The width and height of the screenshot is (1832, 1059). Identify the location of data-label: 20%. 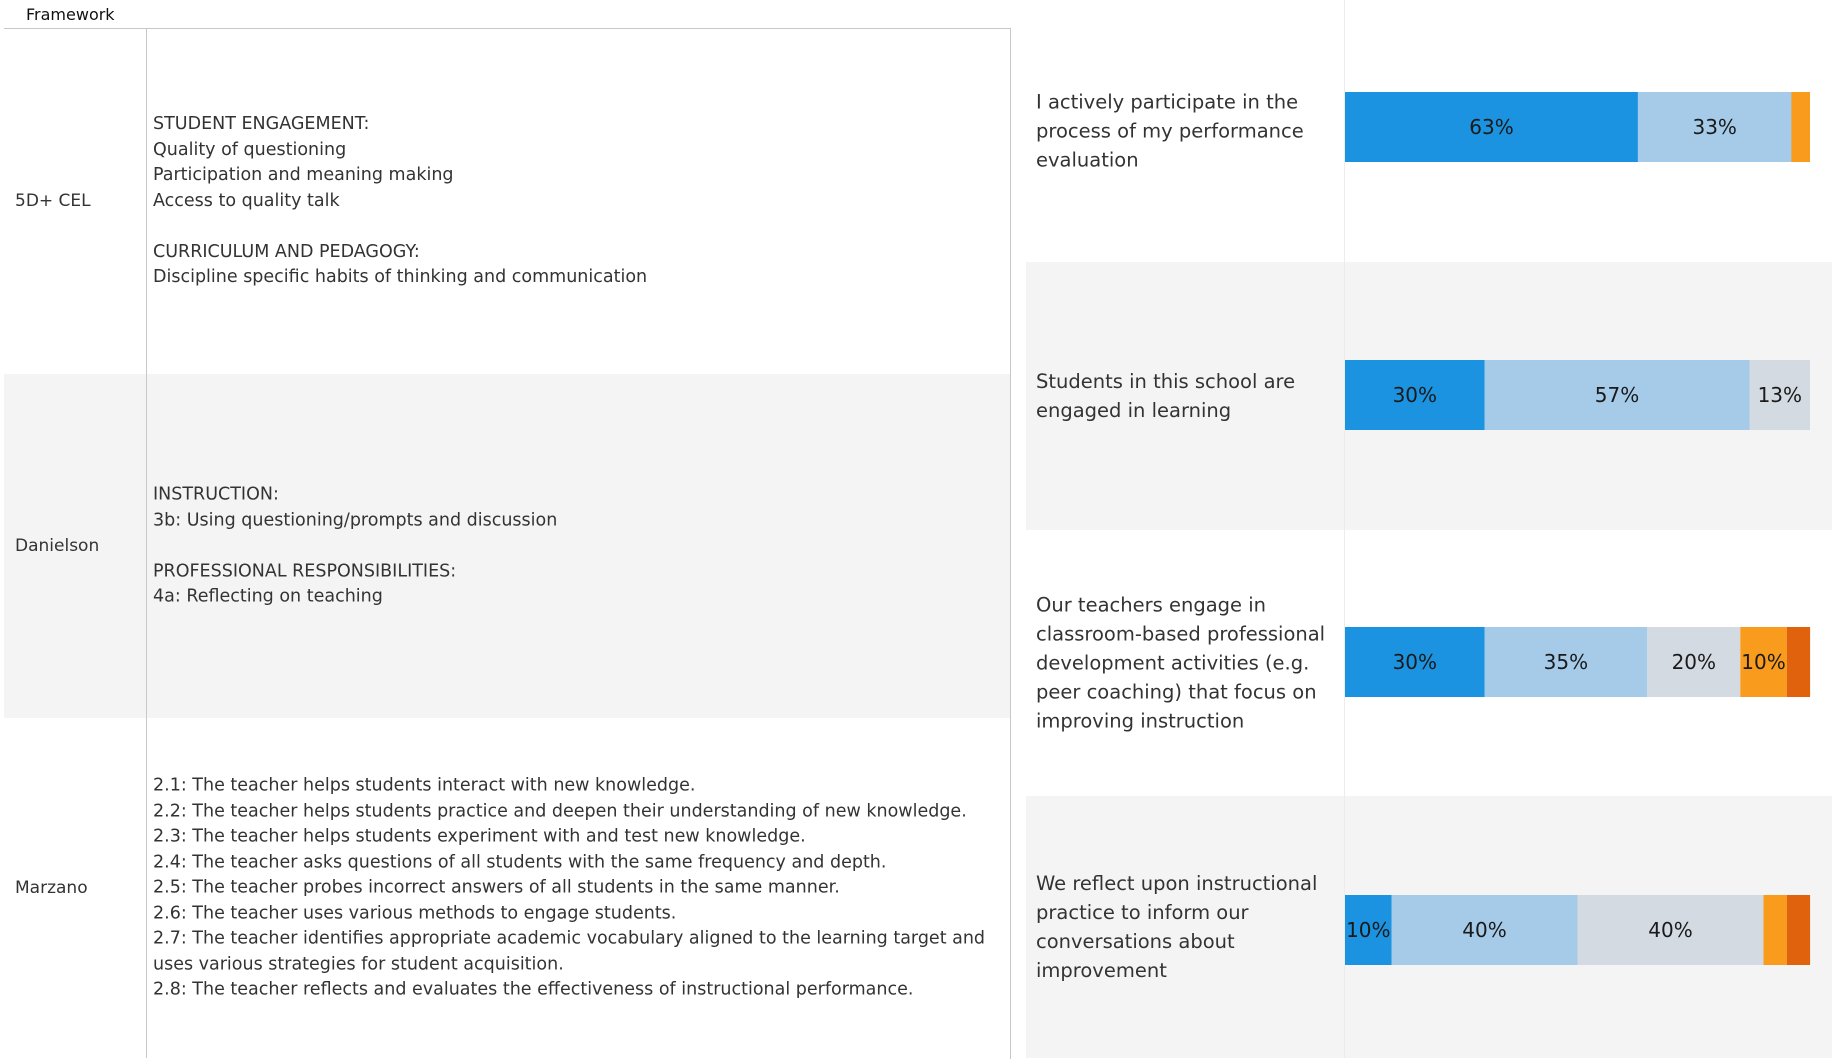
(1694, 662).